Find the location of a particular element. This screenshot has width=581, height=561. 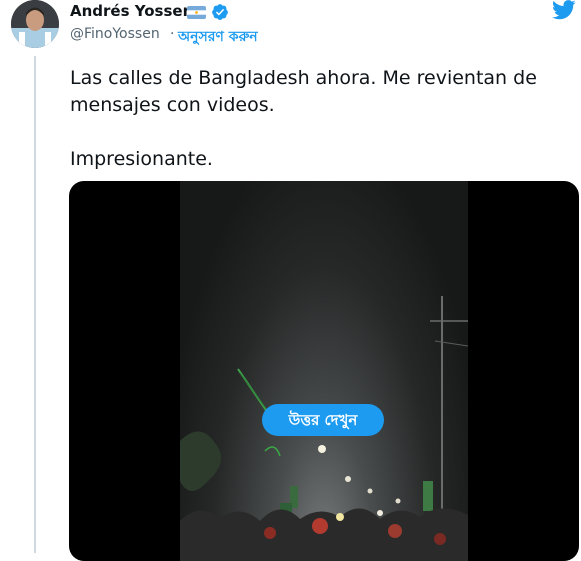

author-name: Andrés Yossen is located at coordinates (131, 11).